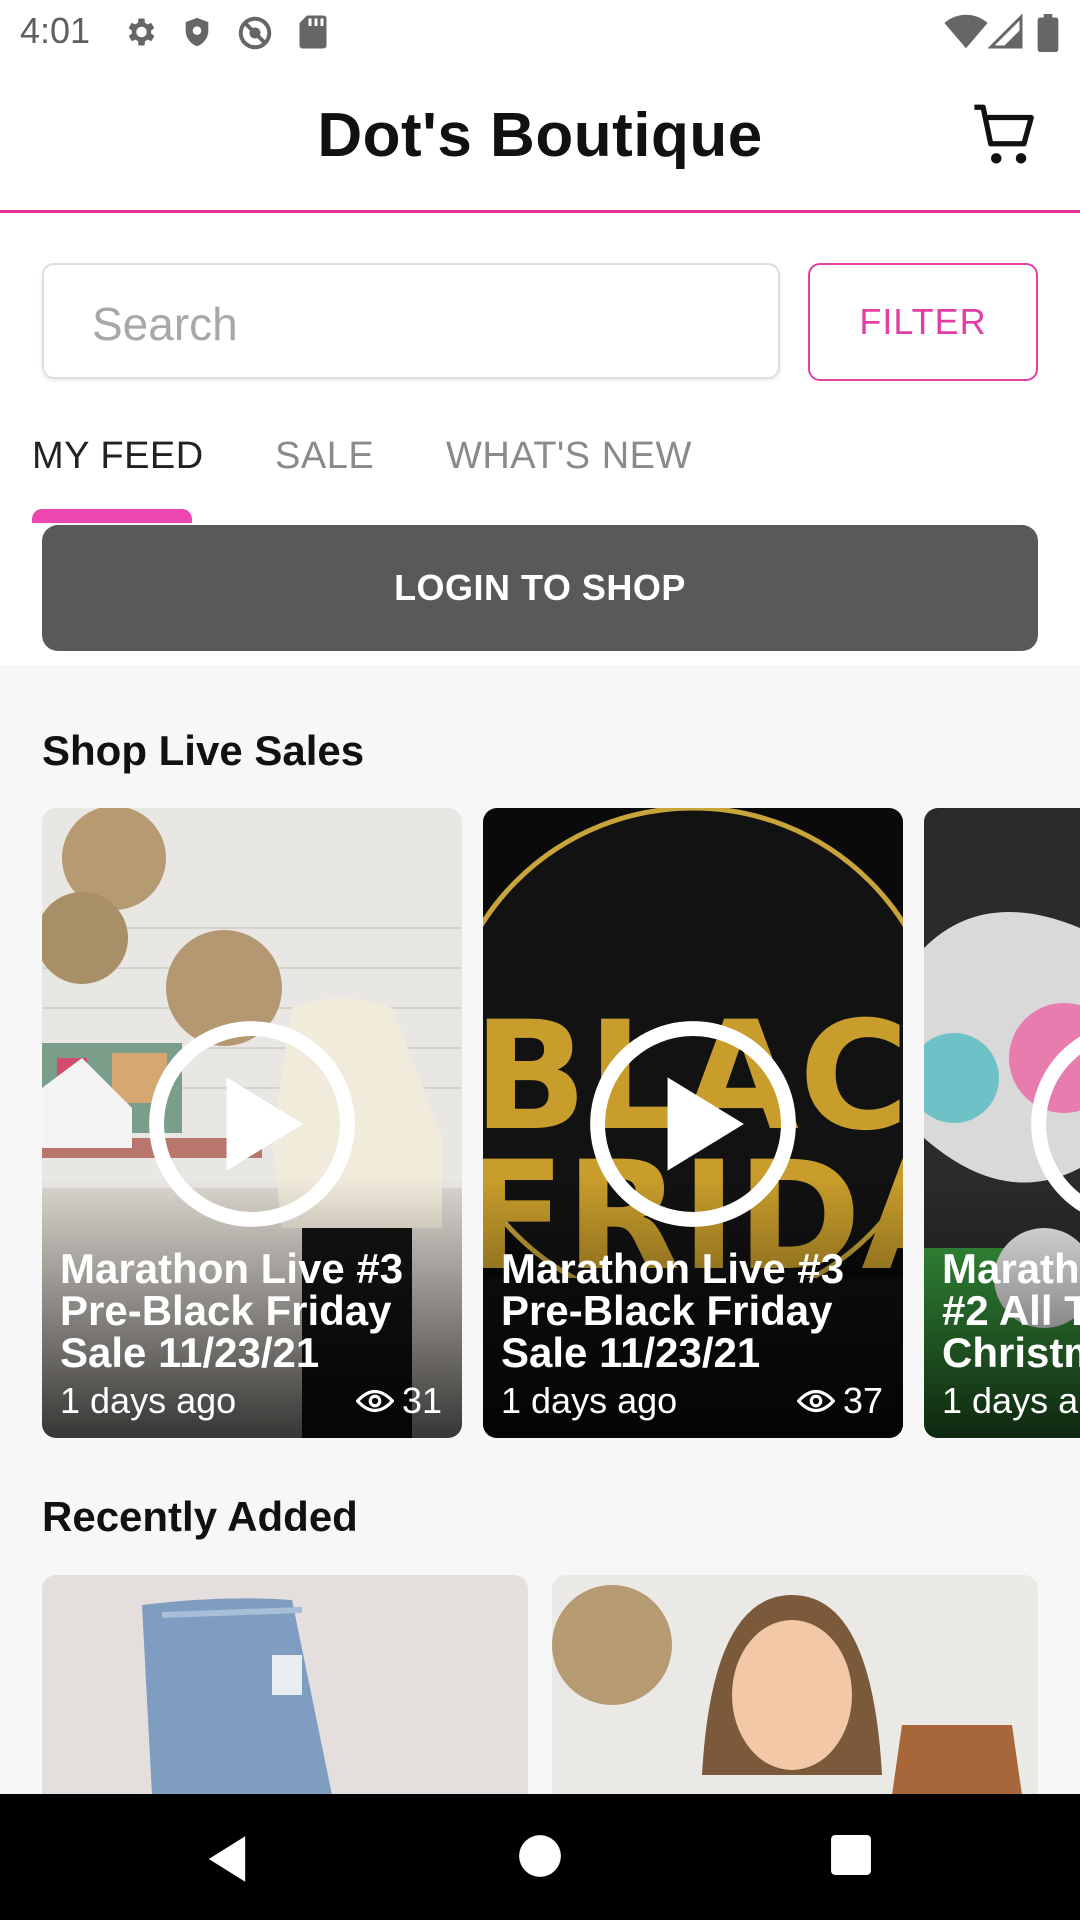  I want to click on battery-icon, so click(1048, 33).